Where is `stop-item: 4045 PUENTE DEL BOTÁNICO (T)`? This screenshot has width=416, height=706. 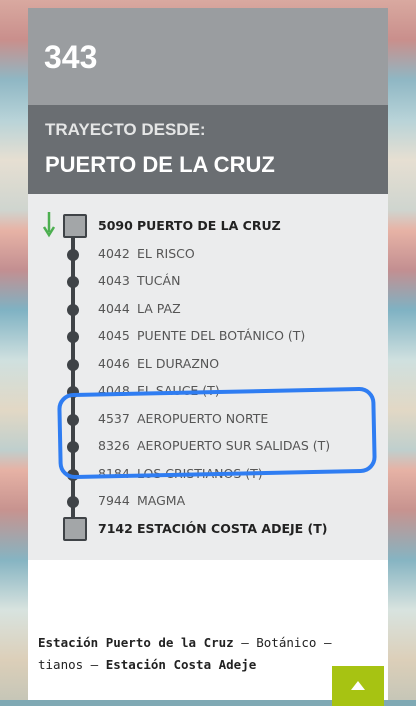
stop-item: 4045 PUENTE DEL BOTÁNICO (T) is located at coordinates (208, 336).